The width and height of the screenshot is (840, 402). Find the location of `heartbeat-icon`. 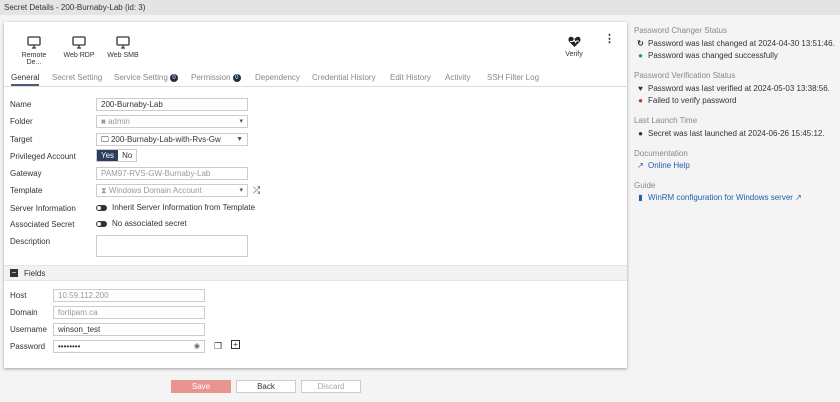

heartbeat-icon is located at coordinates (574, 41).